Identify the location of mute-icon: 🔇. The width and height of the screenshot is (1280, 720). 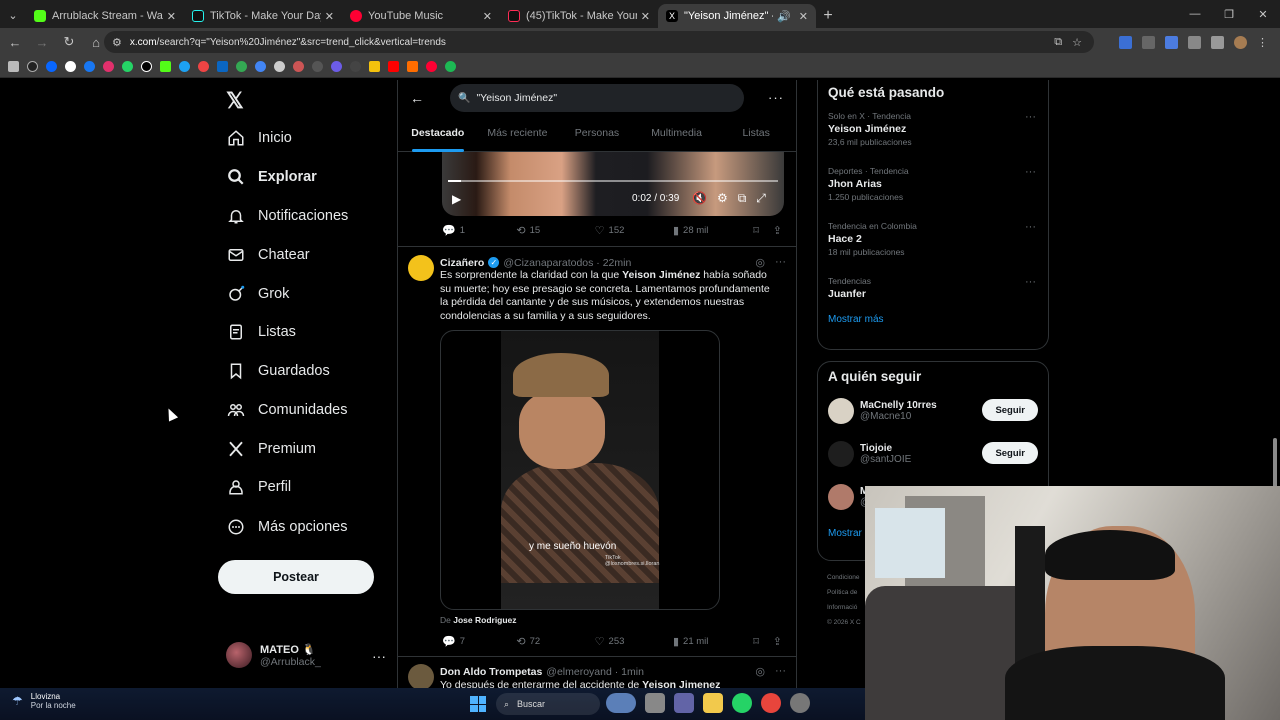
(699, 198).